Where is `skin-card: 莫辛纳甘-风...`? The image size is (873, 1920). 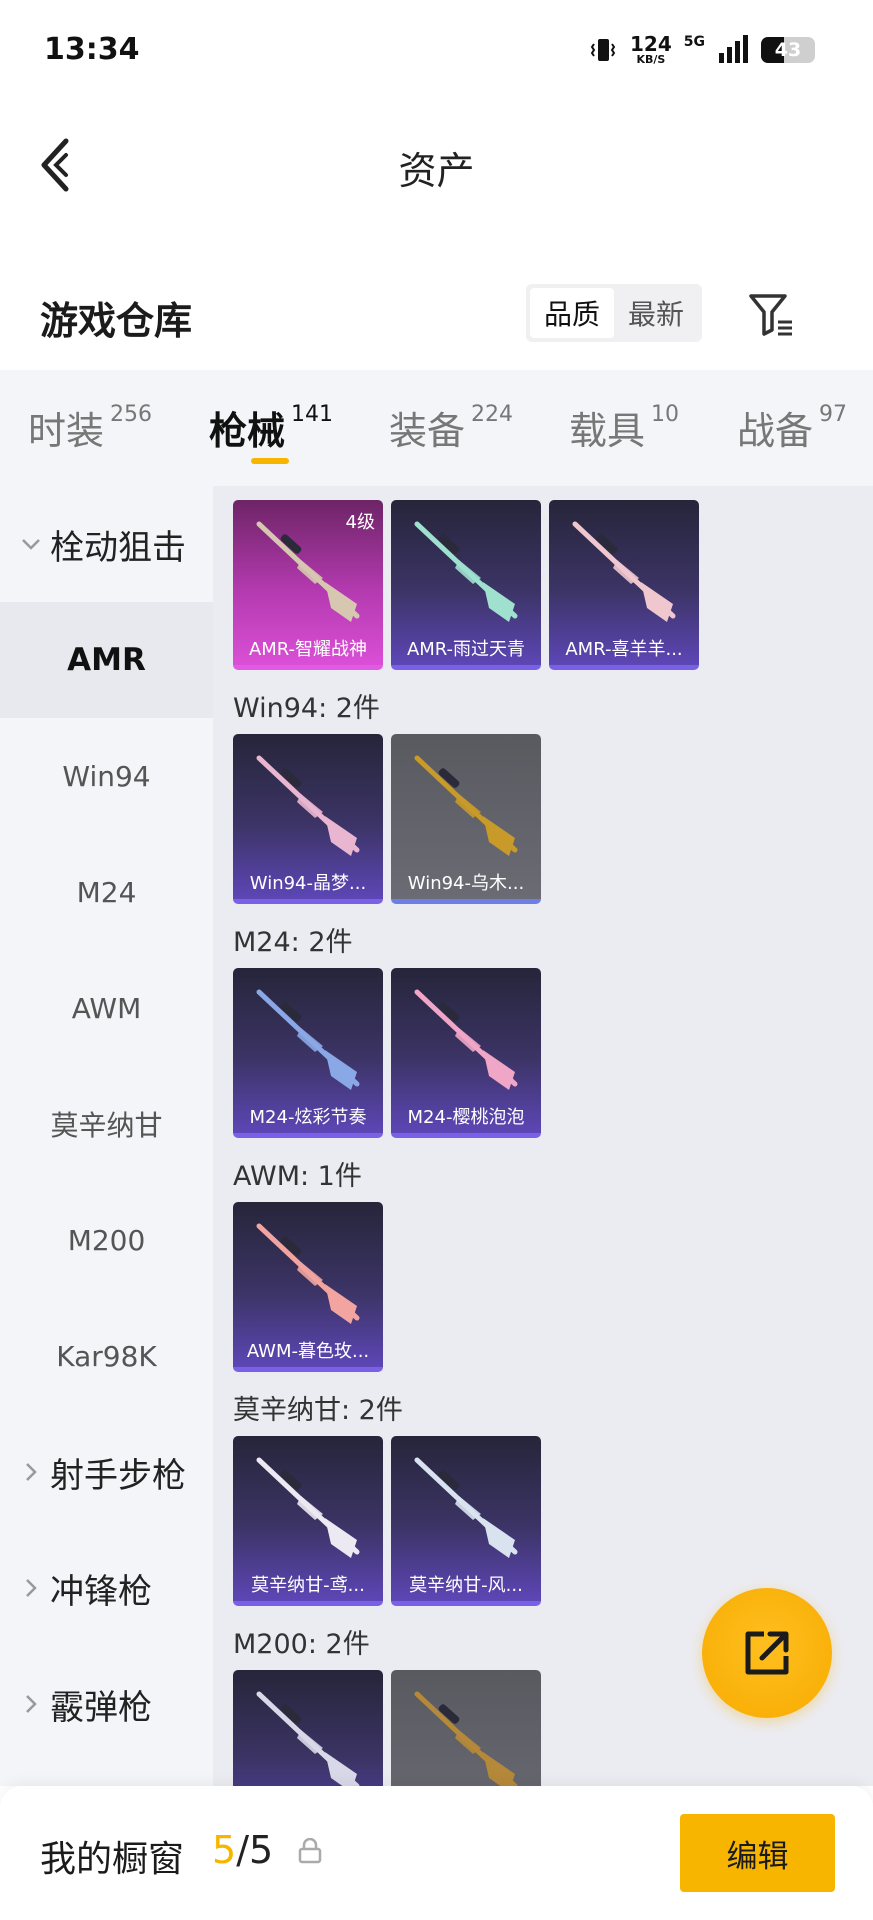
skin-card: 莫辛纳甘-风... is located at coordinates (466, 1521).